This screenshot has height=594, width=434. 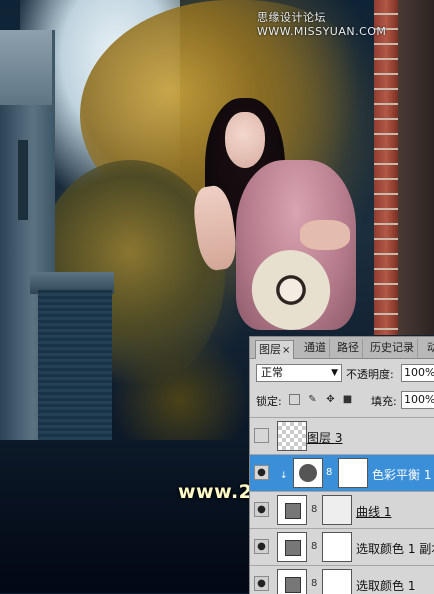 What do you see at coordinates (312, 399) in the screenshot?
I see `lock-brush-icon: ✎` at bounding box center [312, 399].